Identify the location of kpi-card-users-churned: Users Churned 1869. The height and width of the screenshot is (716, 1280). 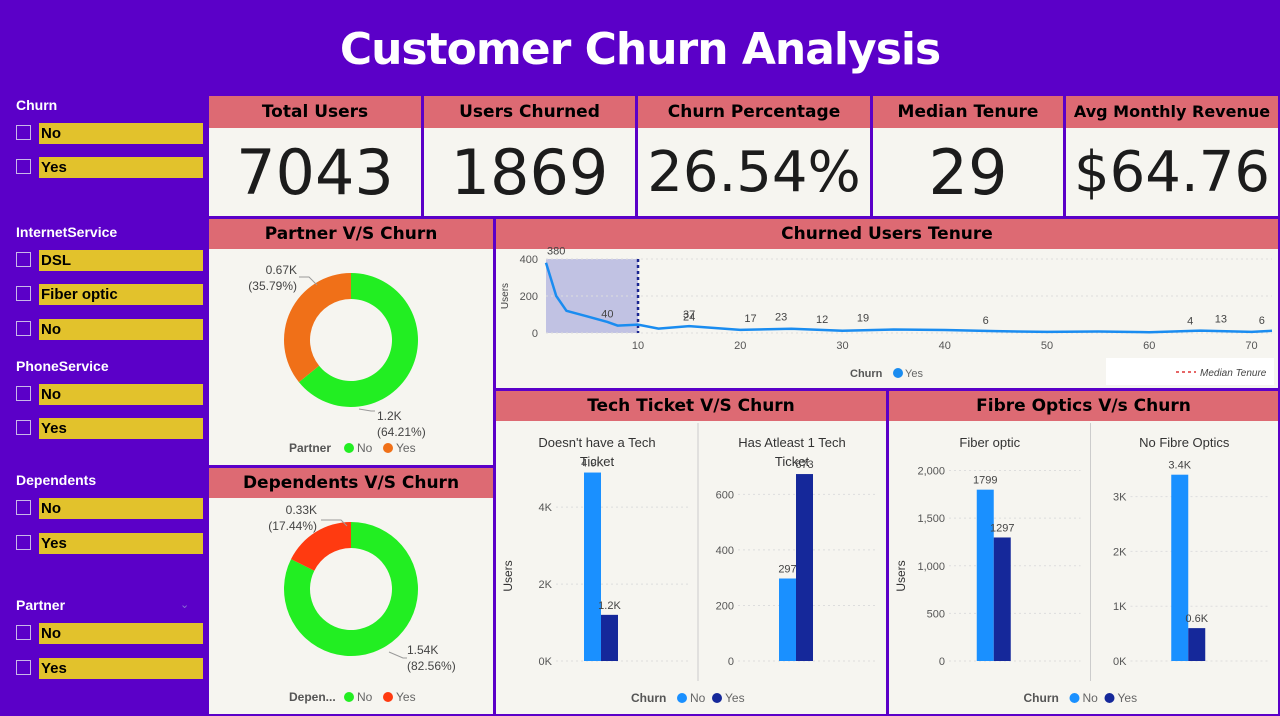
(529, 156).